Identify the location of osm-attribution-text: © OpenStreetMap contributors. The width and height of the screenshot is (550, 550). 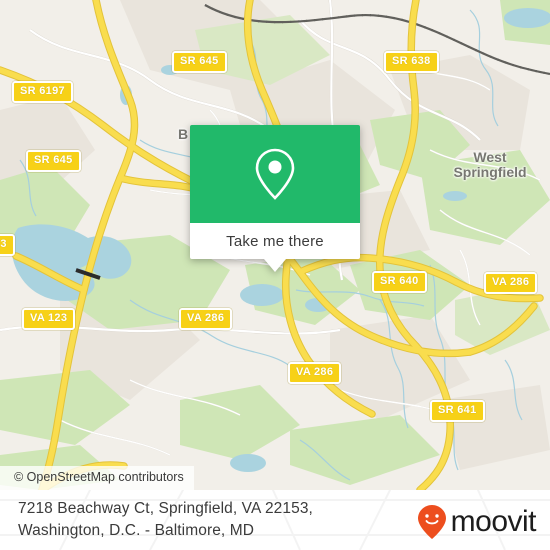
(99, 477).